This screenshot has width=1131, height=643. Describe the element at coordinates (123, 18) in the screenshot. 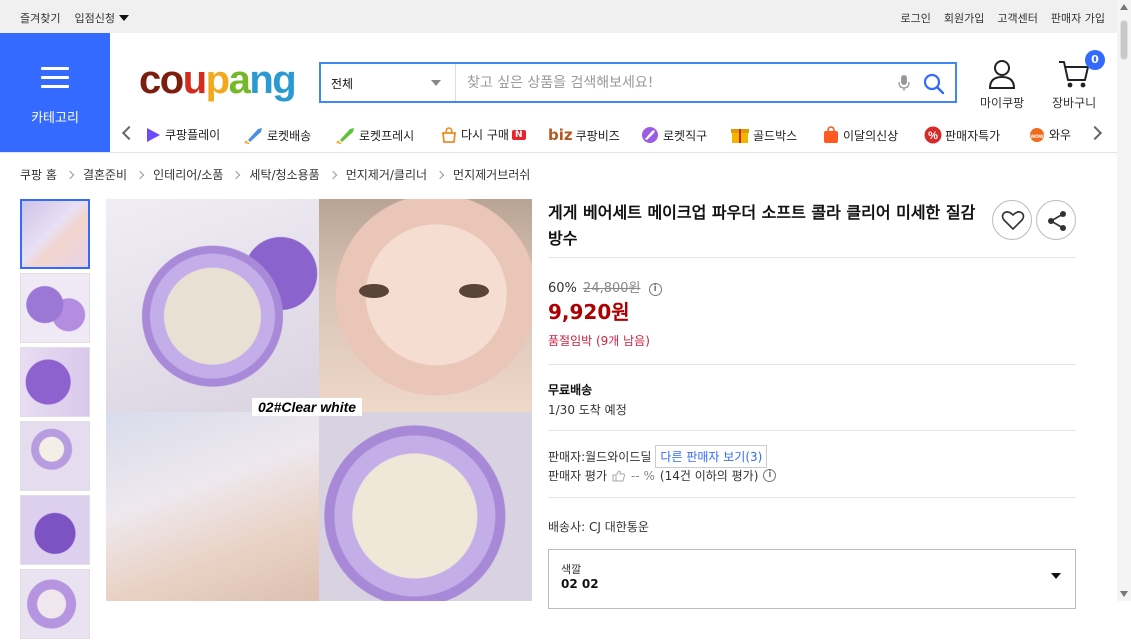

I see `caret-down-icon` at that location.